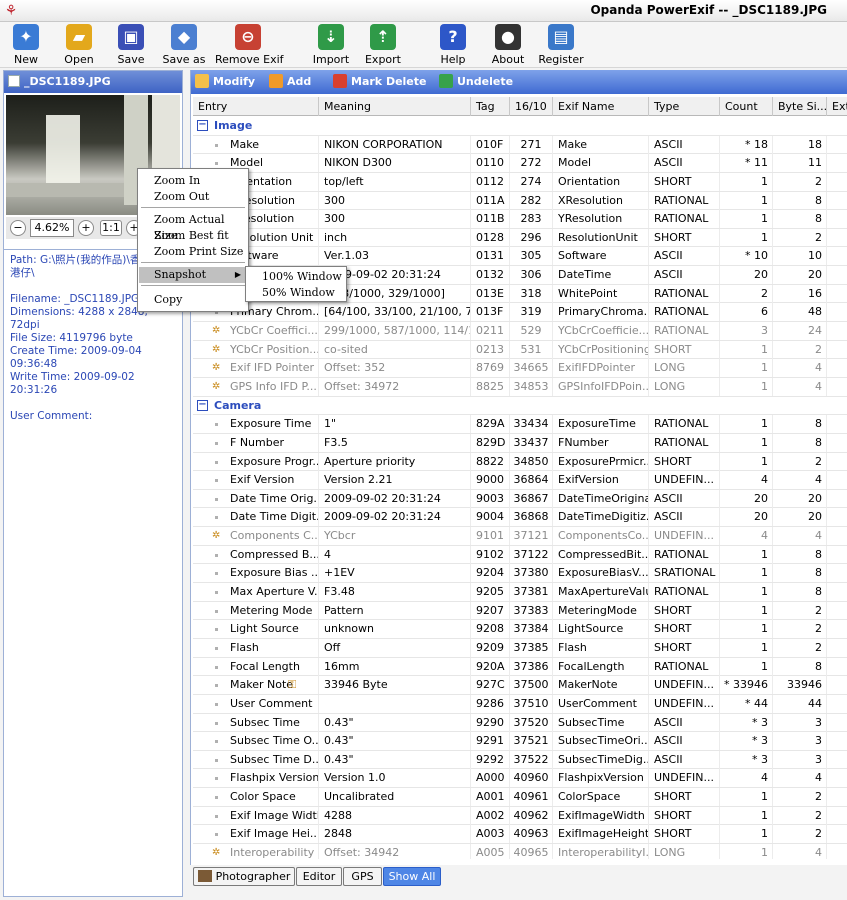 This screenshot has width=847, height=900. What do you see at coordinates (508, 45) in the screenshot?
I see `about-button: ● About` at bounding box center [508, 45].